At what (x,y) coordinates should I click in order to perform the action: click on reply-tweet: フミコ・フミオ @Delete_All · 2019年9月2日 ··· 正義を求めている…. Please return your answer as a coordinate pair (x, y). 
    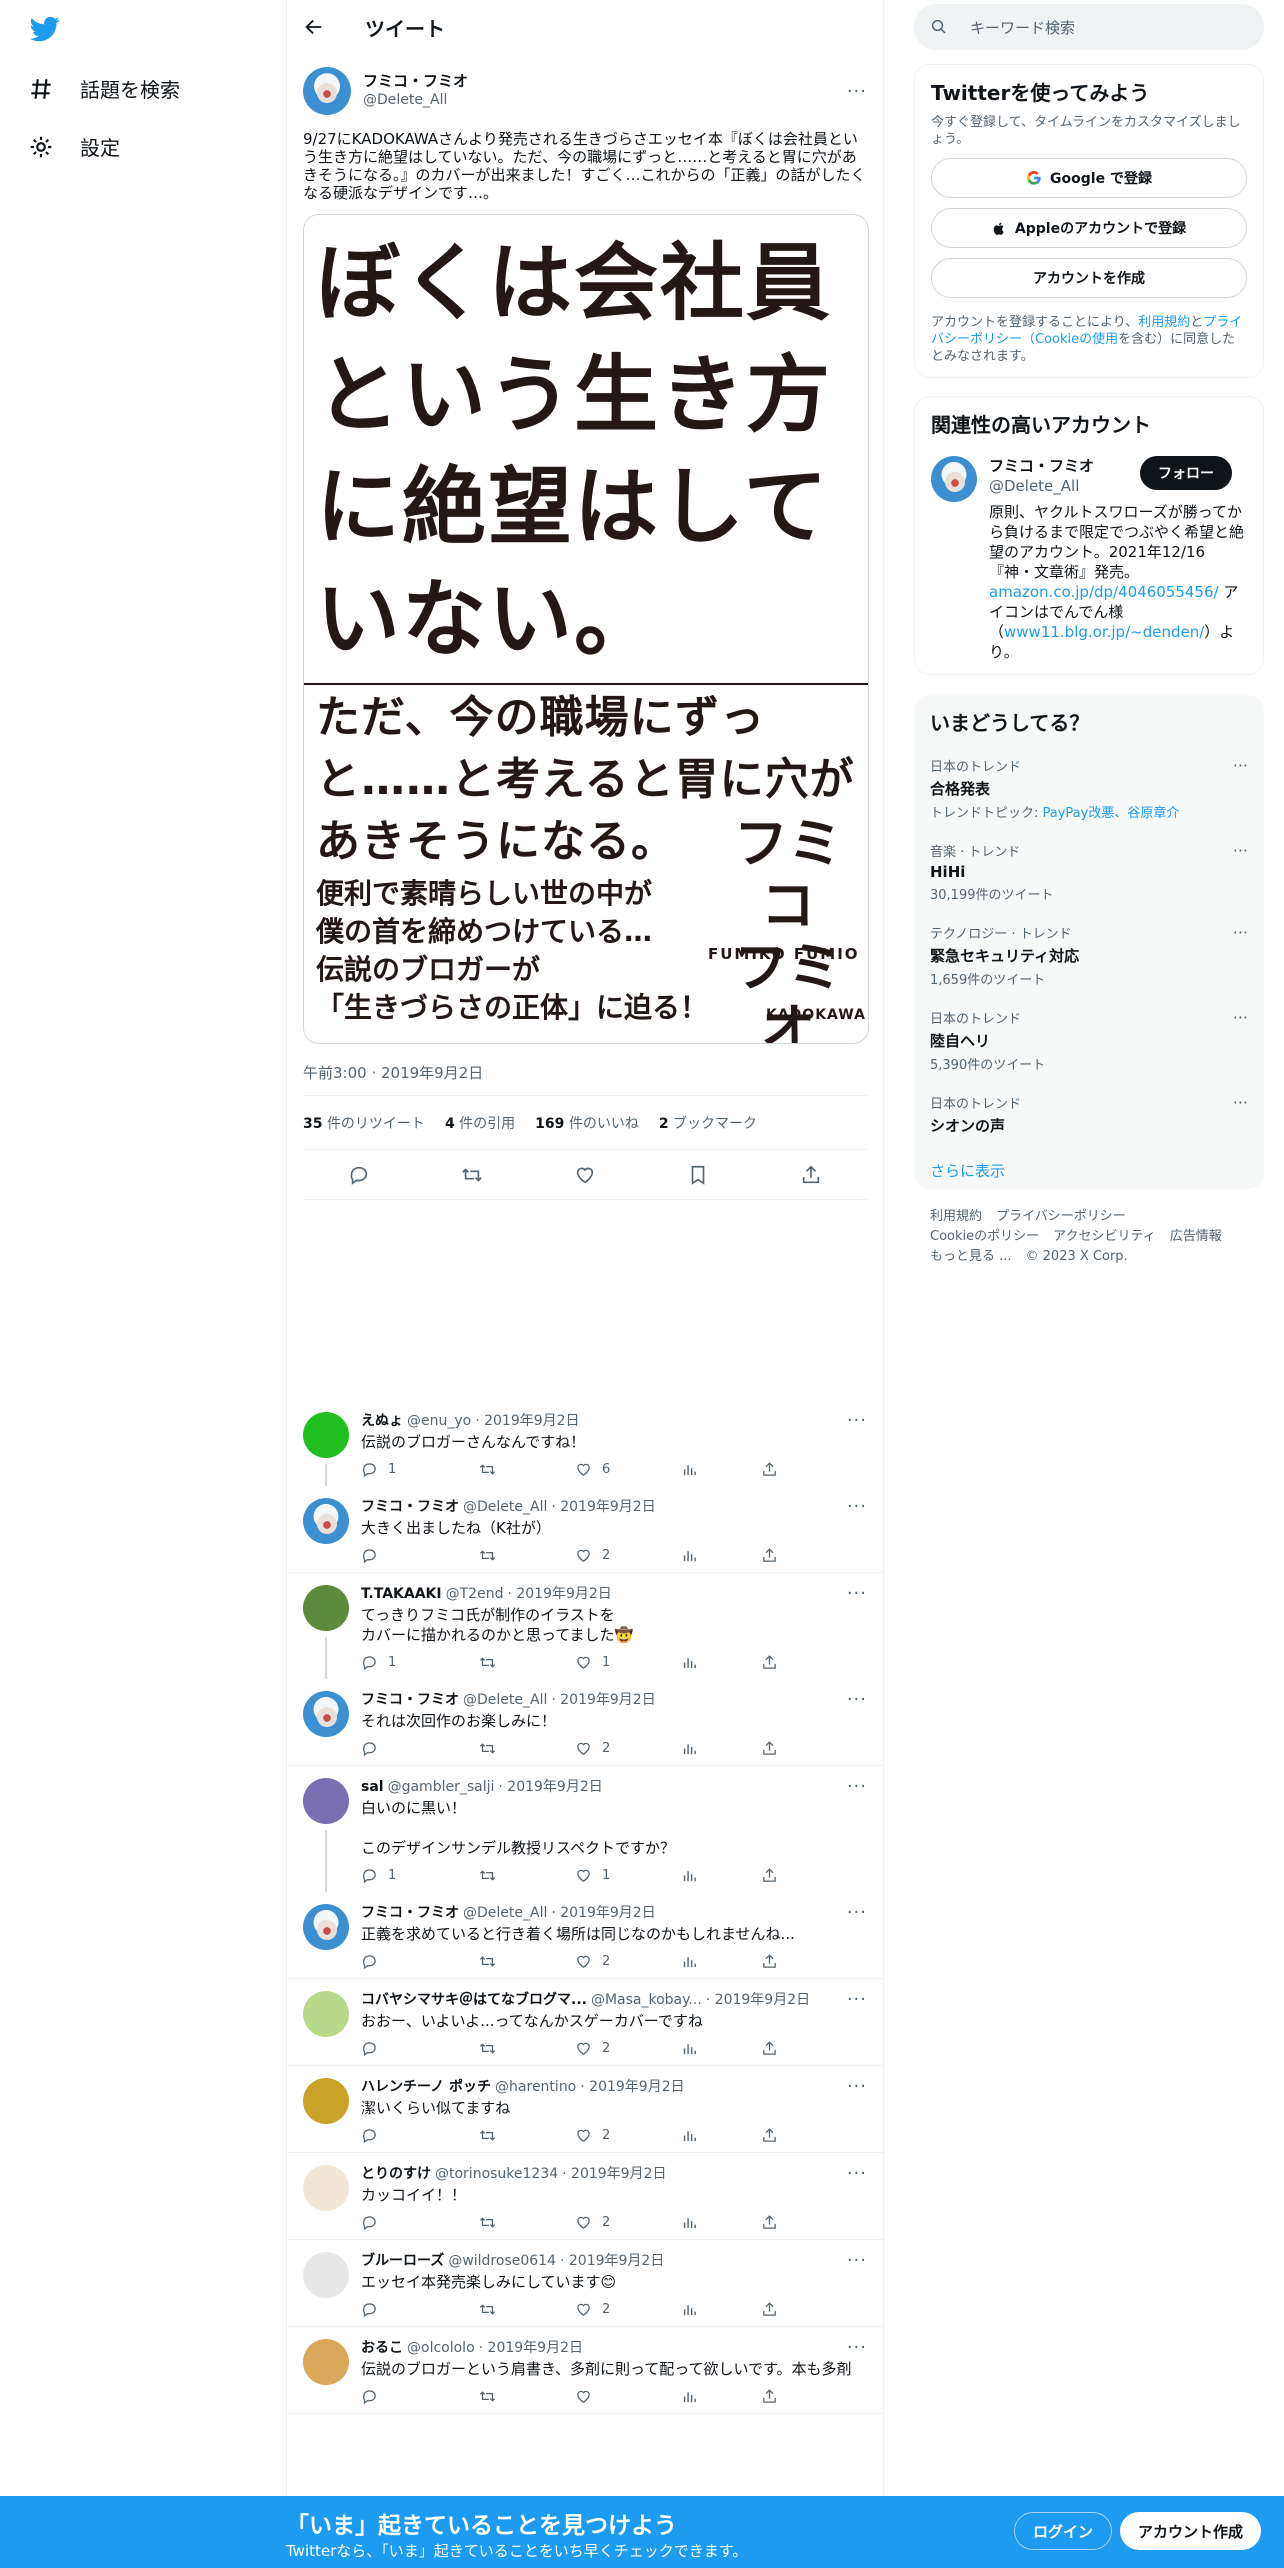
    Looking at the image, I should click on (585, 1935).